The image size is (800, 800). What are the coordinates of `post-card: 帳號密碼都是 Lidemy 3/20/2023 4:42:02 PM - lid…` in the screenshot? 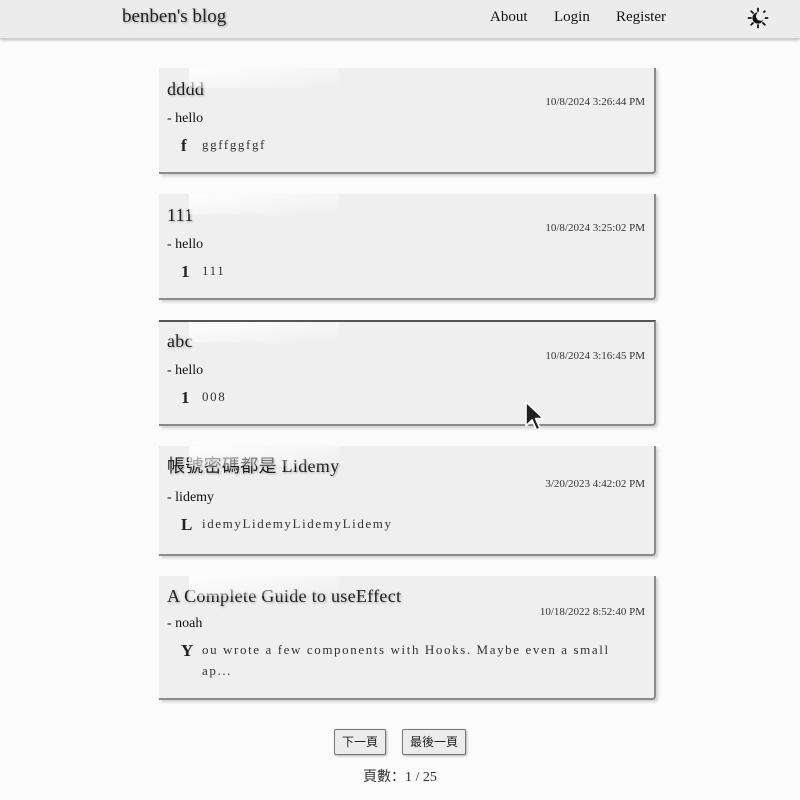 It's located at (407, 501).